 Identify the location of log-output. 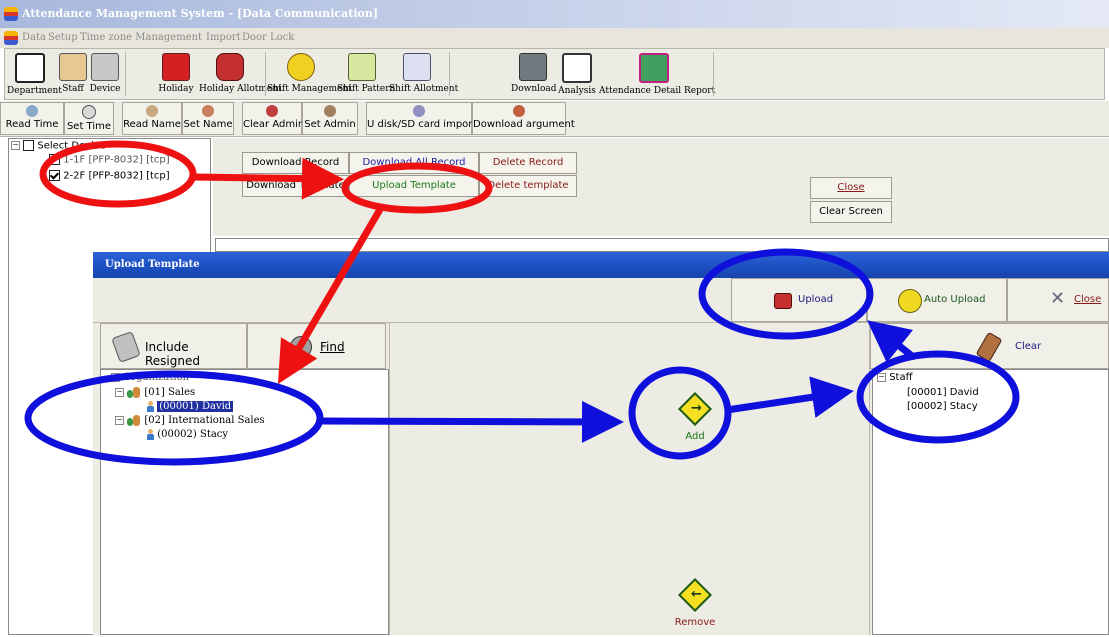
(662, 245).